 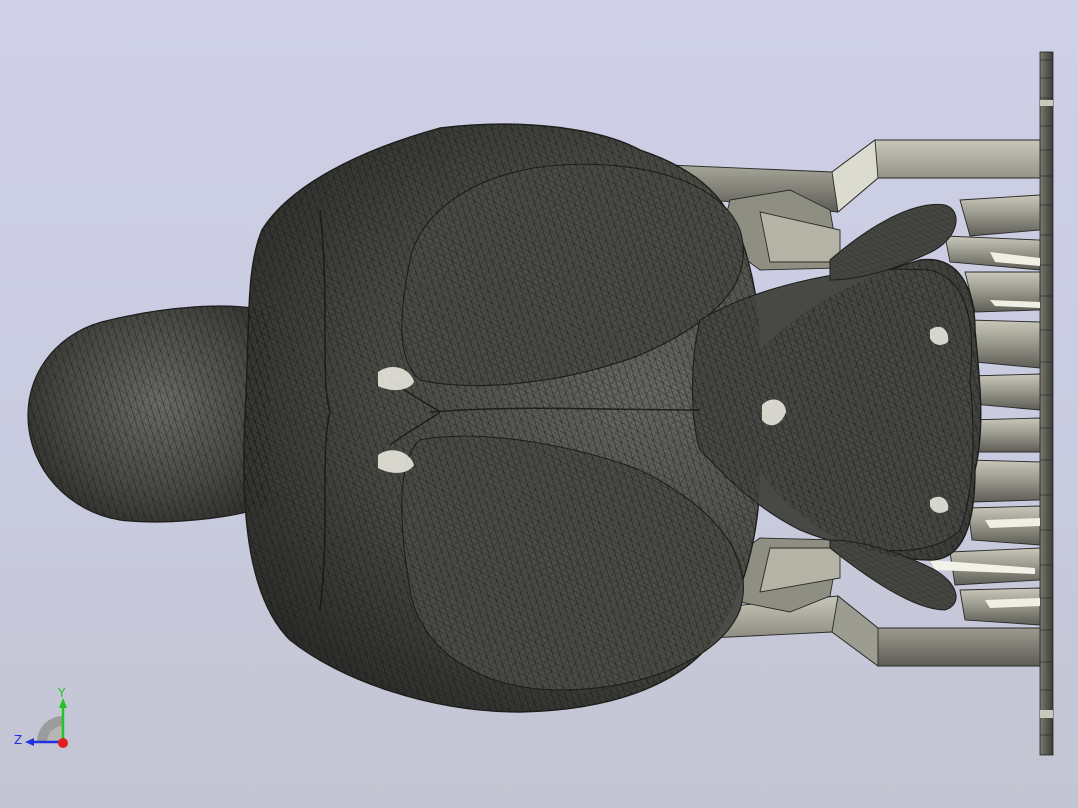 I want to click on orientation-triad: Y Z, so click(x=43, y=721).